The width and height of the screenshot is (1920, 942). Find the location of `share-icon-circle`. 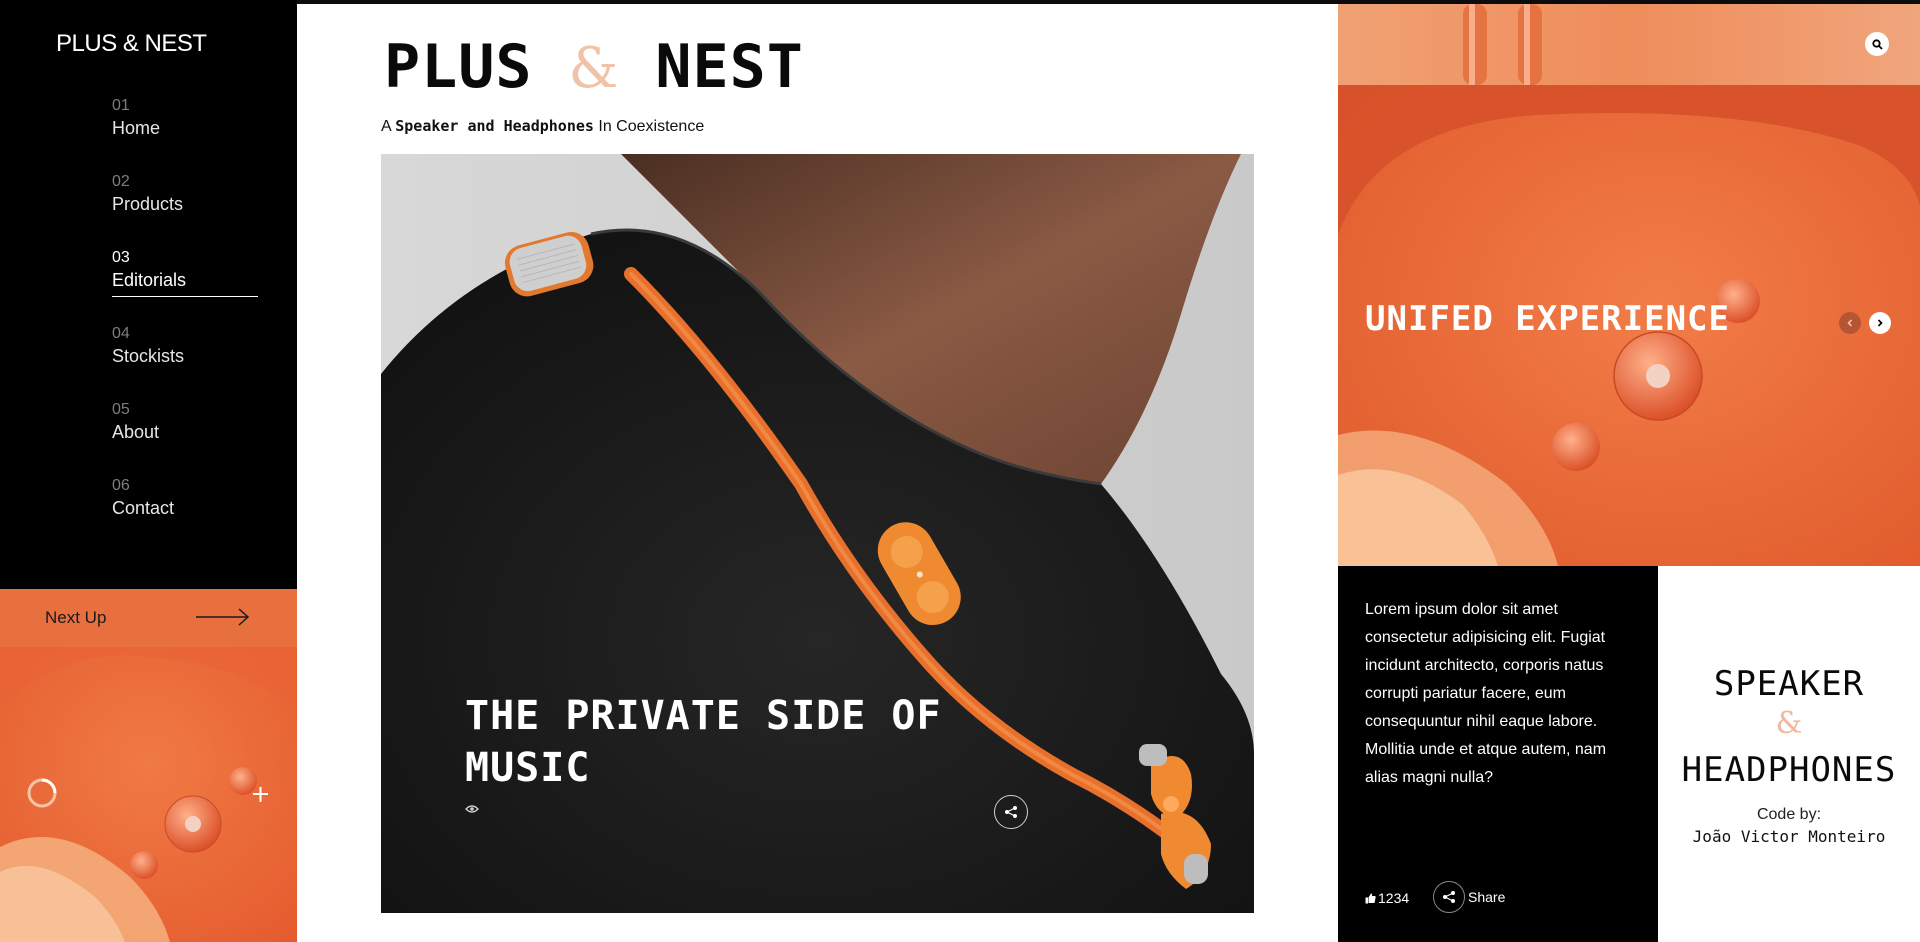

share-icon-circle is located at coordinates (1449, 897).